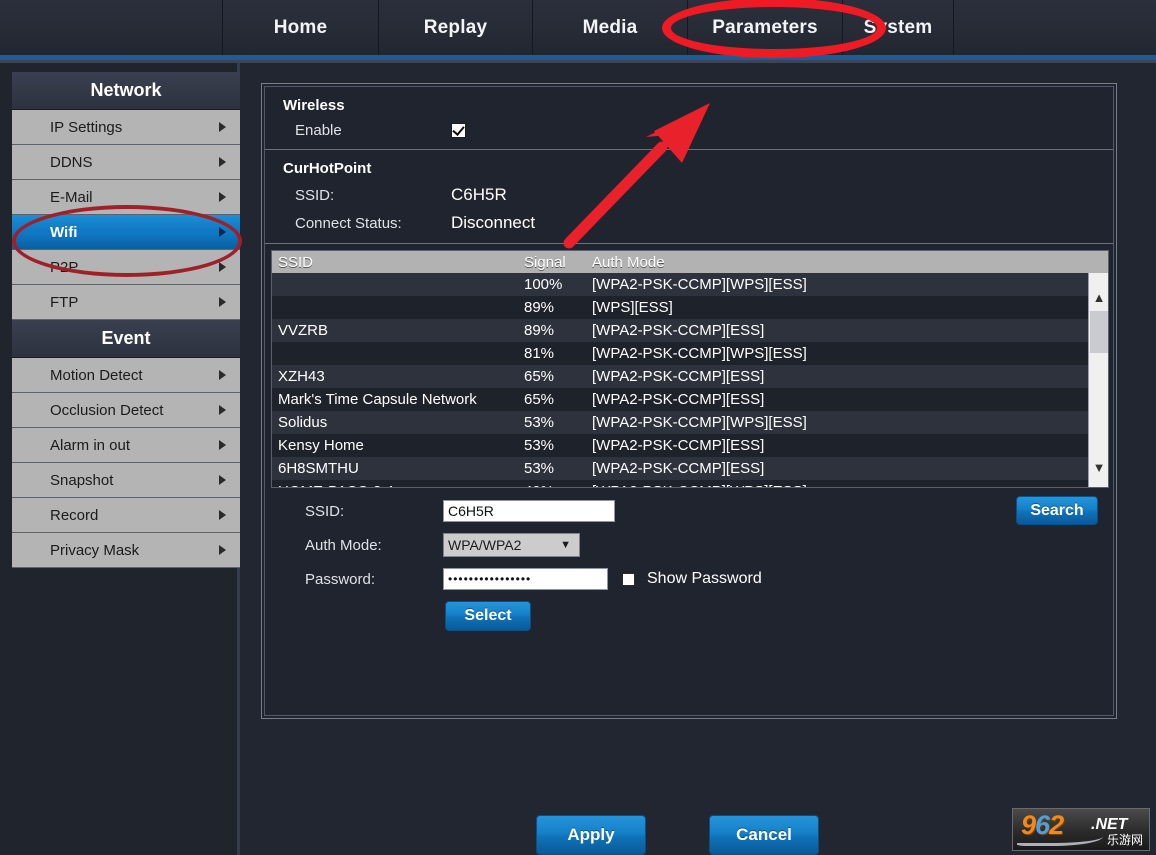 The width and height of the screenshot is (1156, 855). What do you see at coordinates (318, 468) in the screenshot?
I see `cell-ssid: 6H8SMTHU` at bounding box center [318, 468].